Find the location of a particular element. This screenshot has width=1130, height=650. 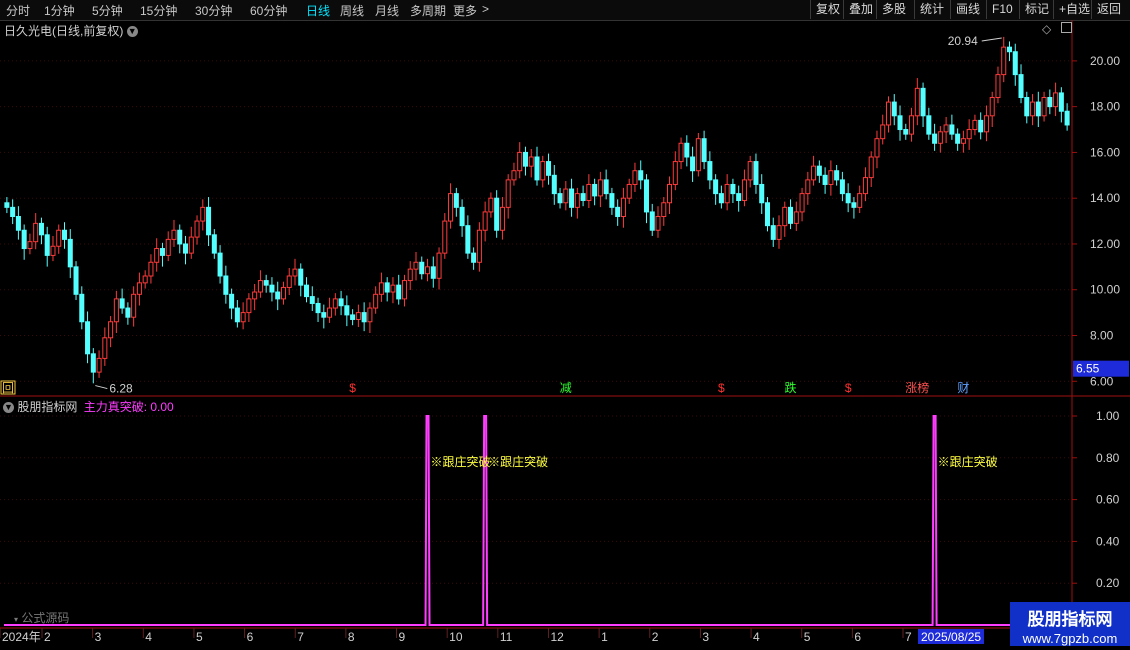

watermark-title: 股朋指标网 is located at coordinates (1070, 619).